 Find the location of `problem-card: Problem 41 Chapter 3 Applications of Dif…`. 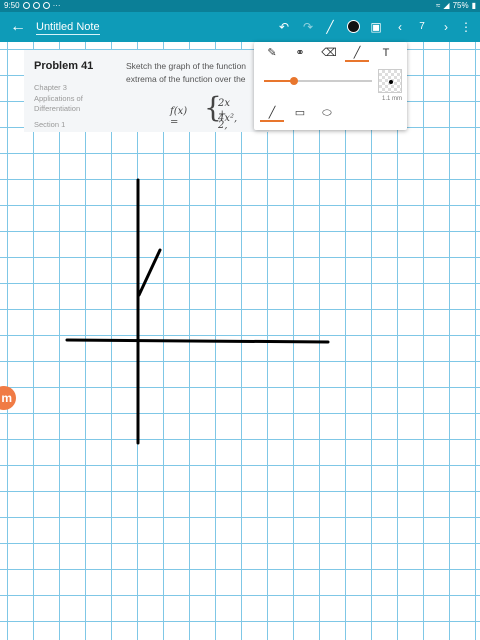

problem-card: Problem 41 Chapter 3 Applications of Dif… is located at coordinates (146, 91).